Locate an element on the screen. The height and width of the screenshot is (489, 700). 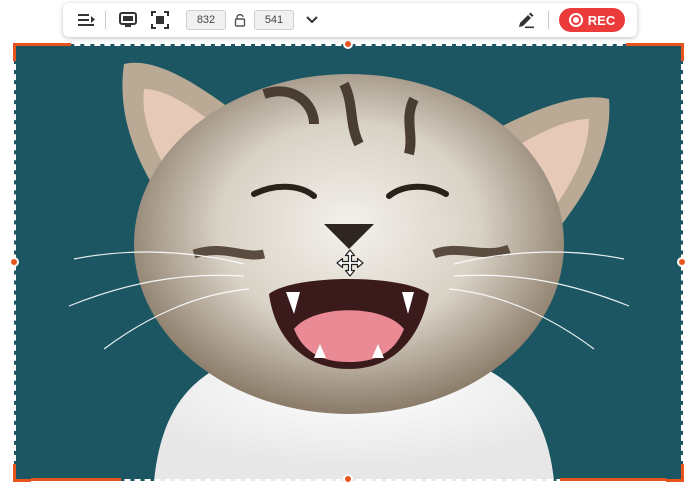
height-input: 541 is located at coordinates (274, 20).